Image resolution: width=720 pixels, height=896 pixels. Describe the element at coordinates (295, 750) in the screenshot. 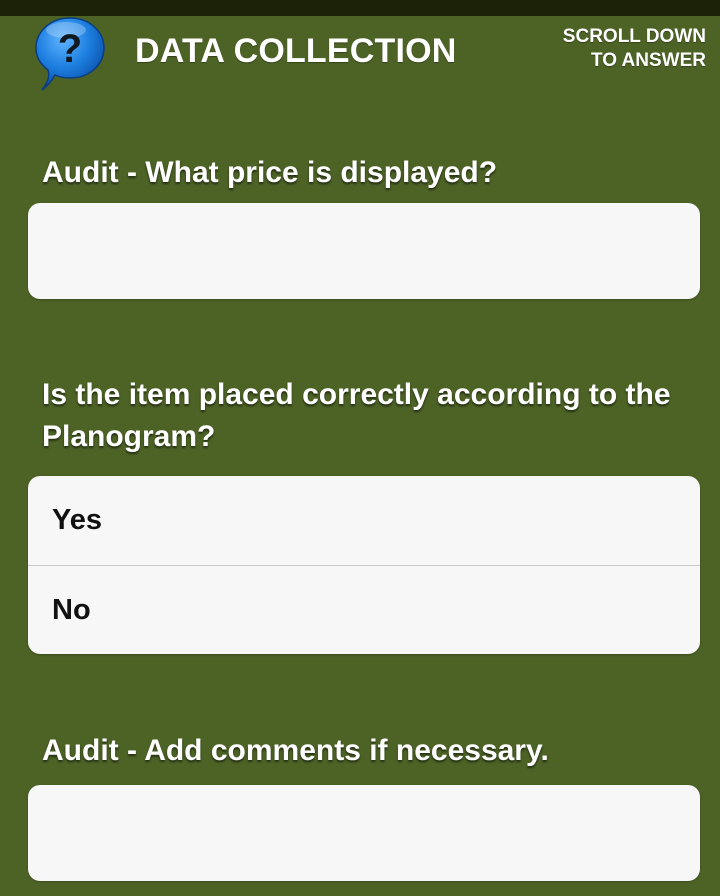

I see `question-comments-label: Audit - Add comments if necessary.` at that location.